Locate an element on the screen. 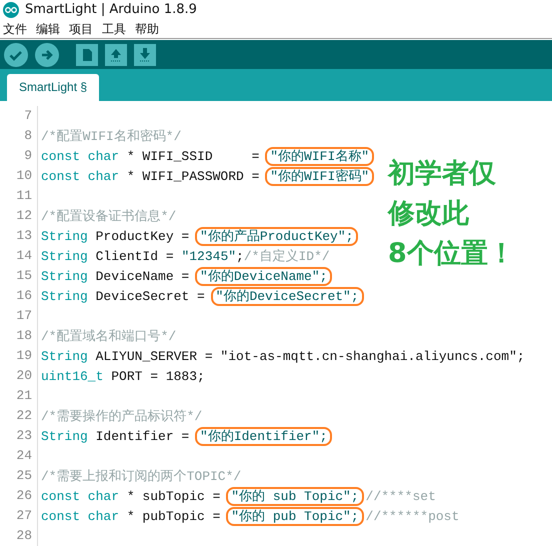 Image resolution: width=552 pixels, height=546 pixels. line-number: 27 is located at coordinates (19, 516).